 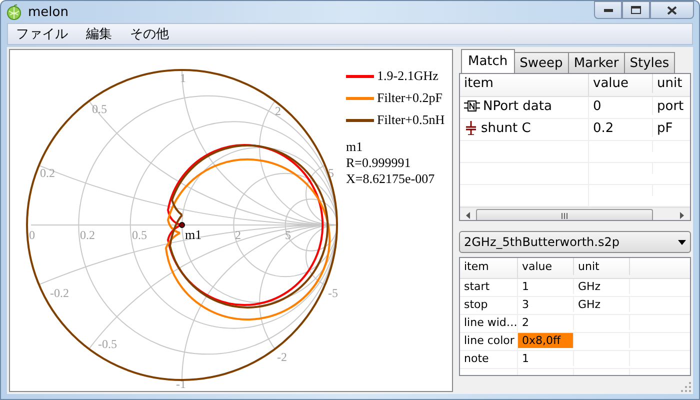 I want to click on minimize-button, so click(x=608, y=10).